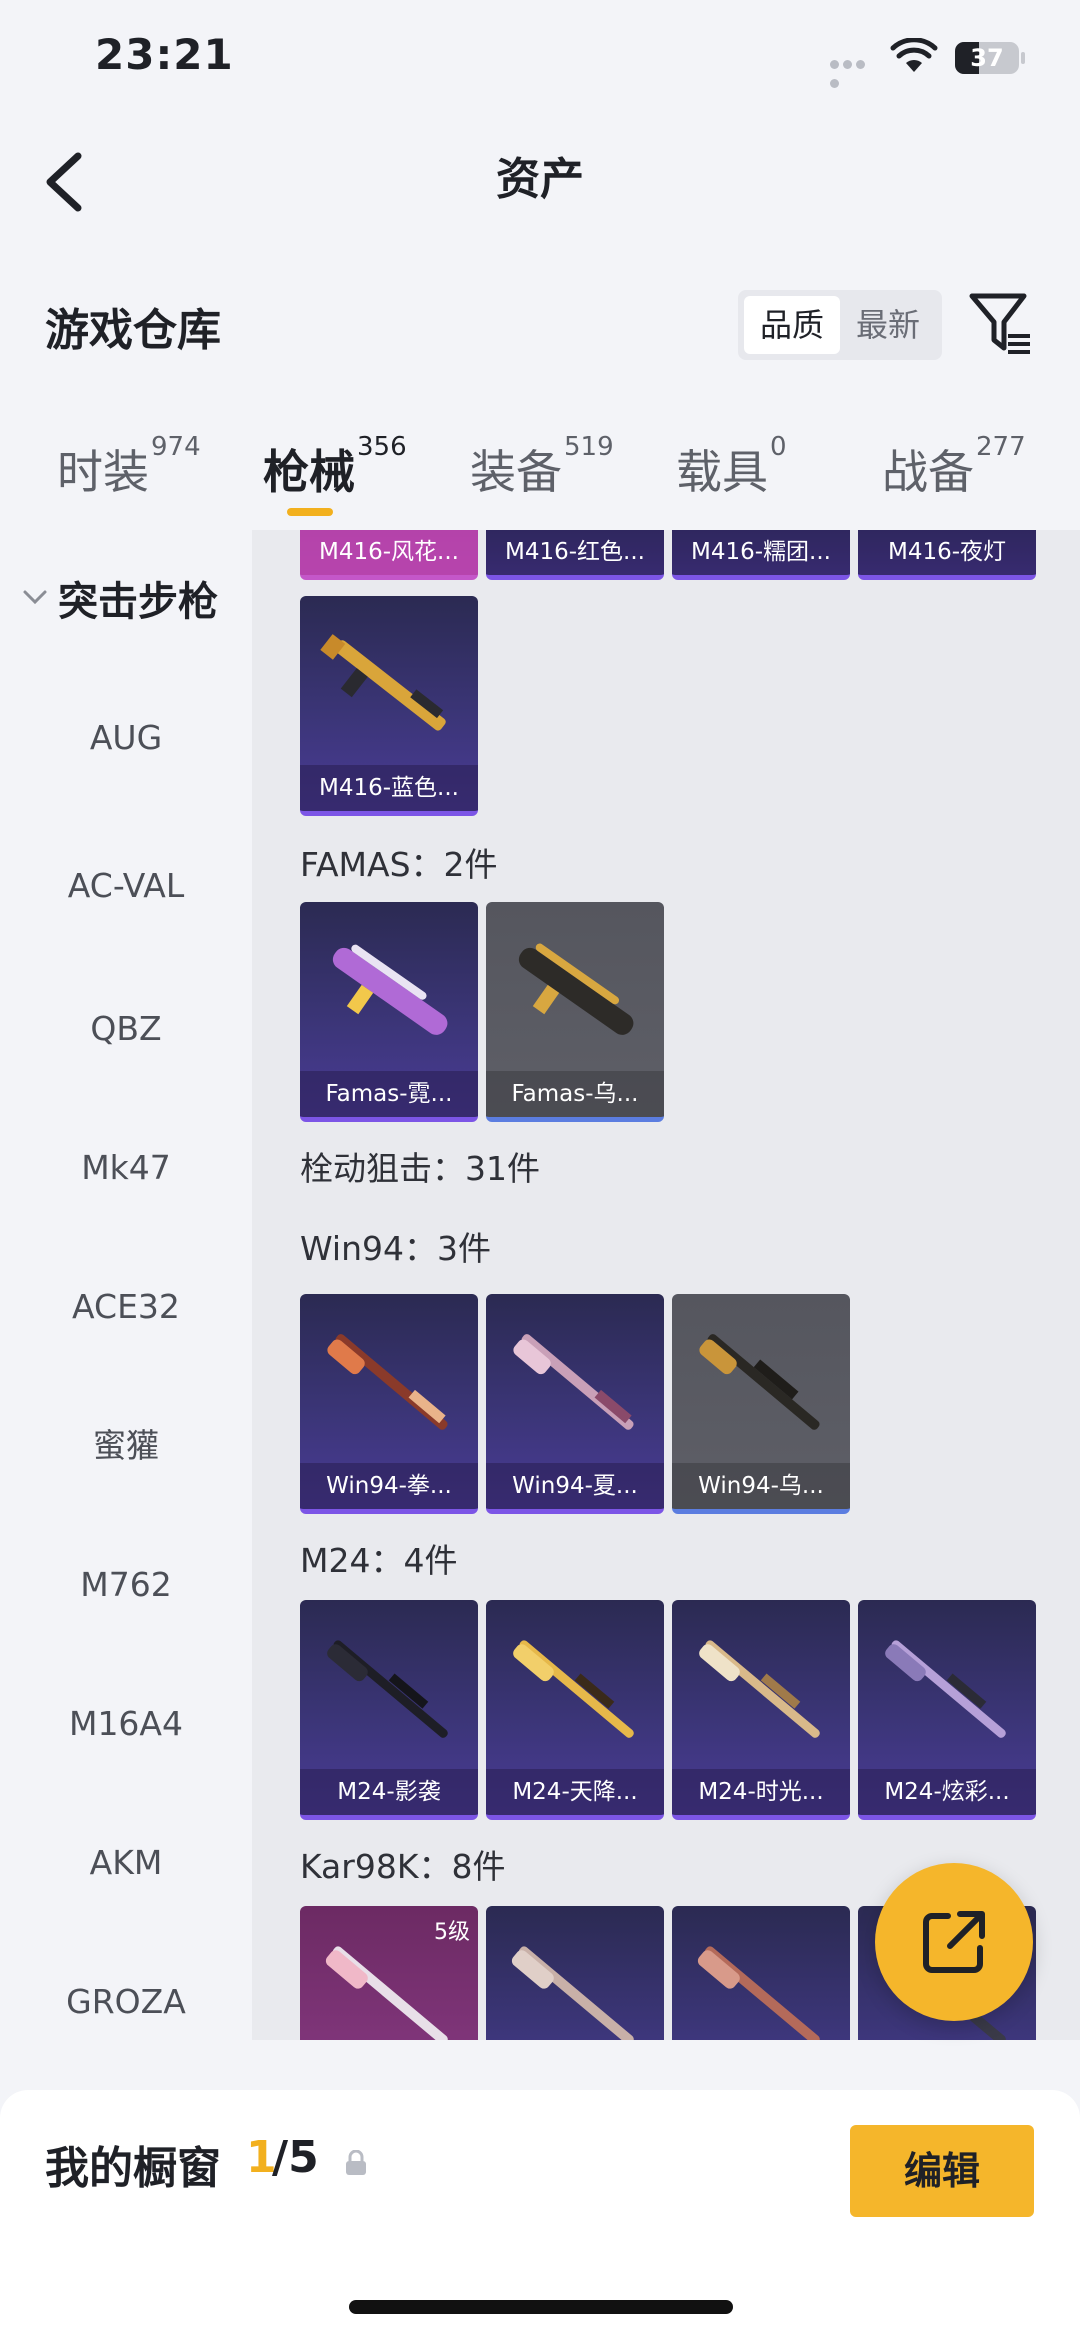  What do you see at coordinates (540, 325) in the screenshot?
I see `warehouse-header: 游戏仓库 品质 最新` at bounding box center [540, 325].